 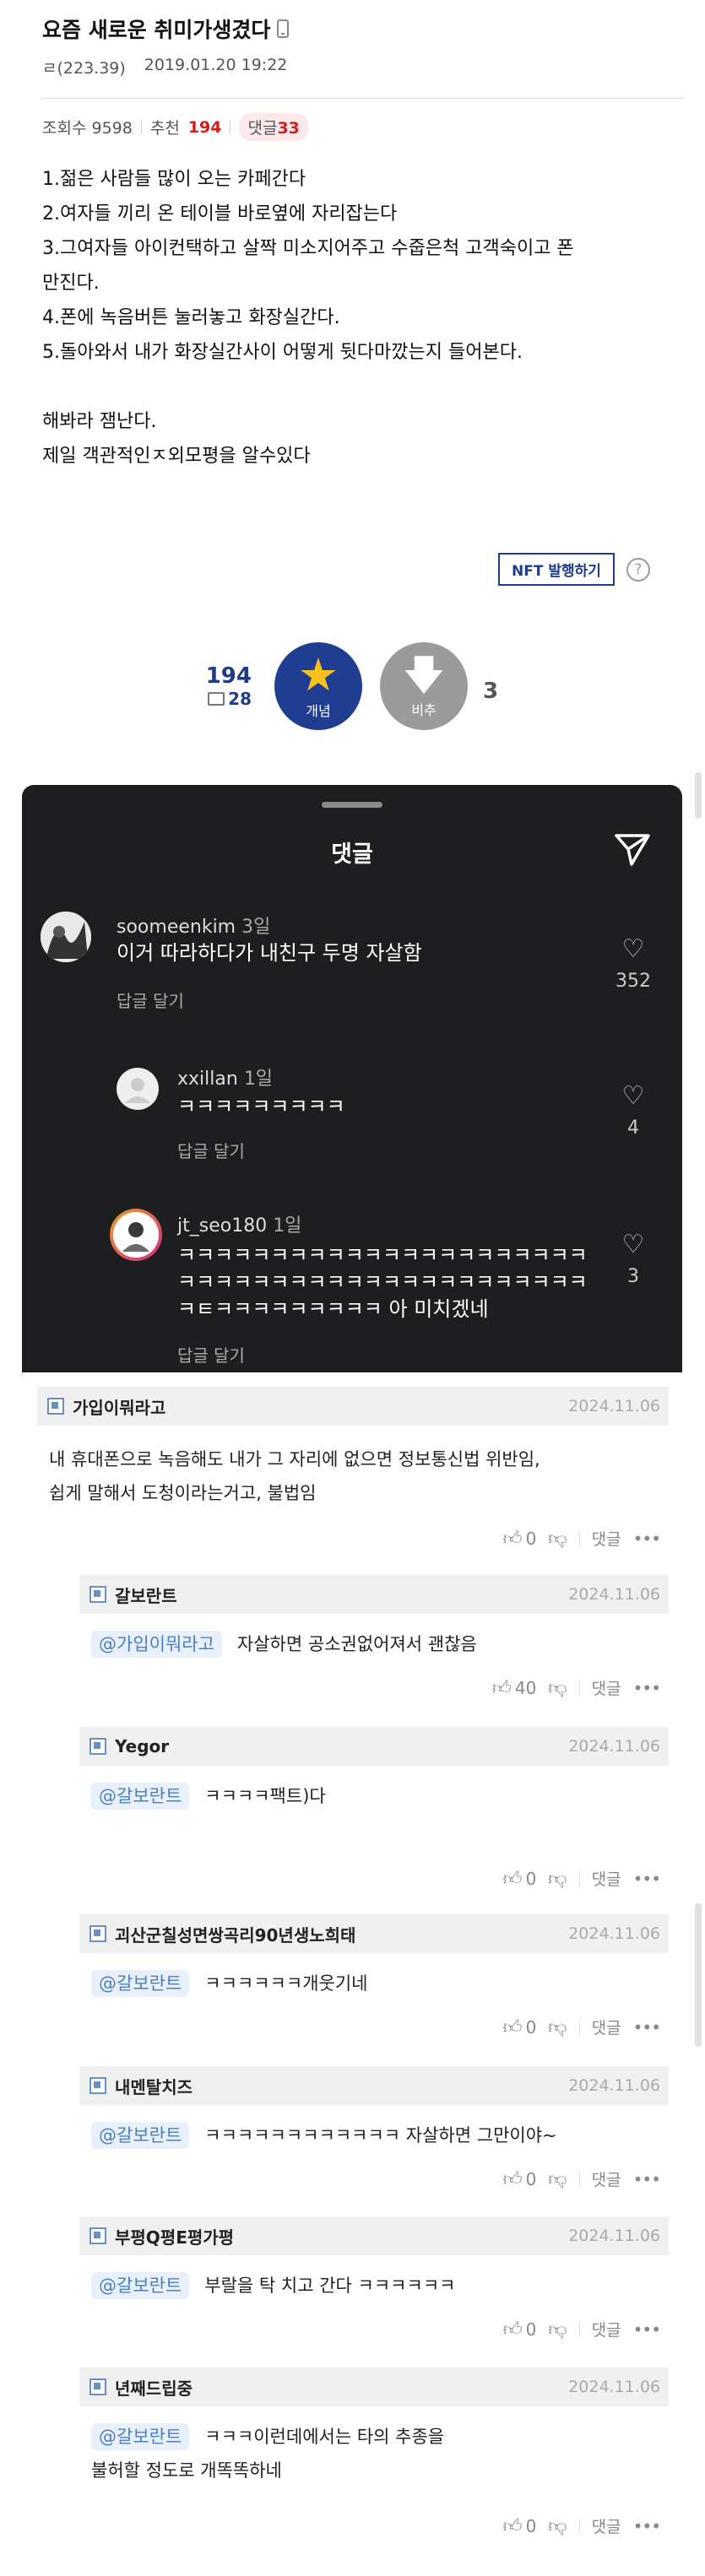 What do you see at coordinates (146, 1595) in the screenshot?
I see `comment-nick: 갈보란트` at bounding box center [146, 1595].